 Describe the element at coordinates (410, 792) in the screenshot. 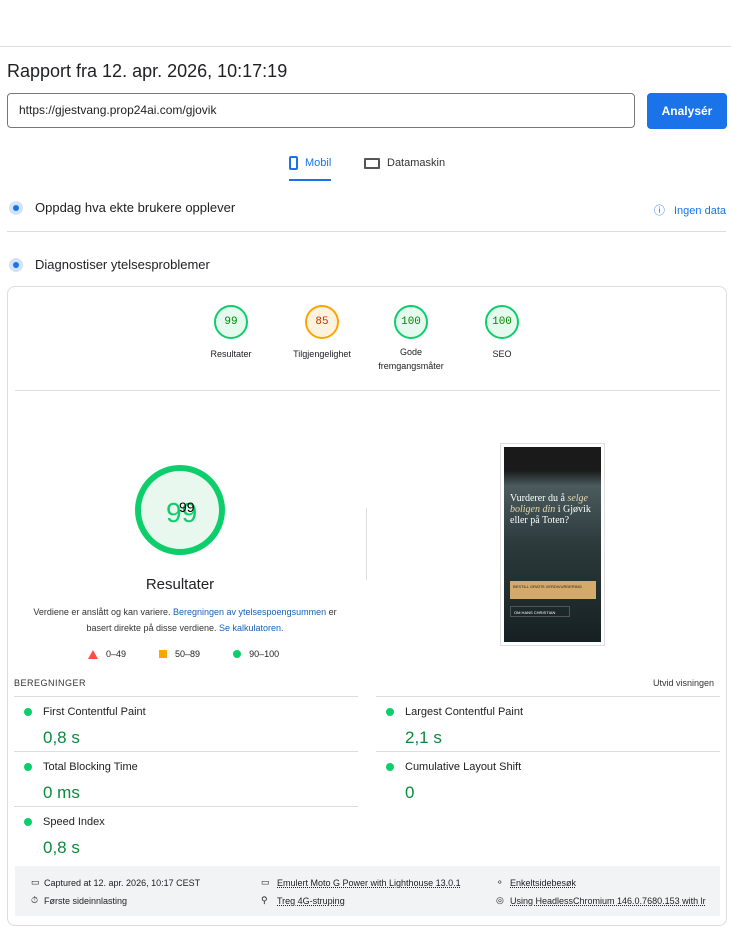

I see `metric-value: 0` at that location.